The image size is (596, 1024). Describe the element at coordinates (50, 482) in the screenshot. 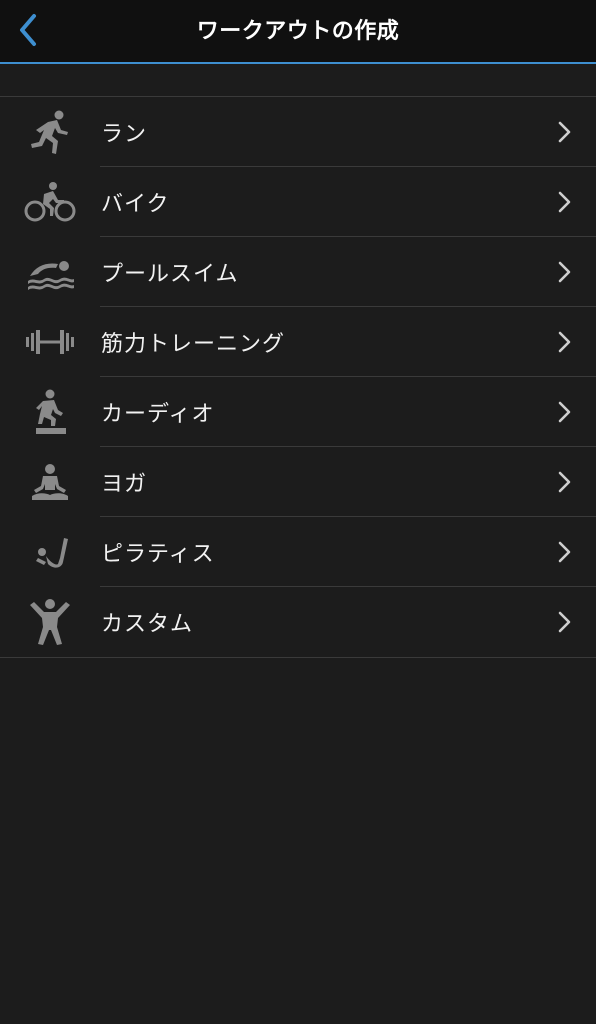

I see `yoga-icon` at that location.